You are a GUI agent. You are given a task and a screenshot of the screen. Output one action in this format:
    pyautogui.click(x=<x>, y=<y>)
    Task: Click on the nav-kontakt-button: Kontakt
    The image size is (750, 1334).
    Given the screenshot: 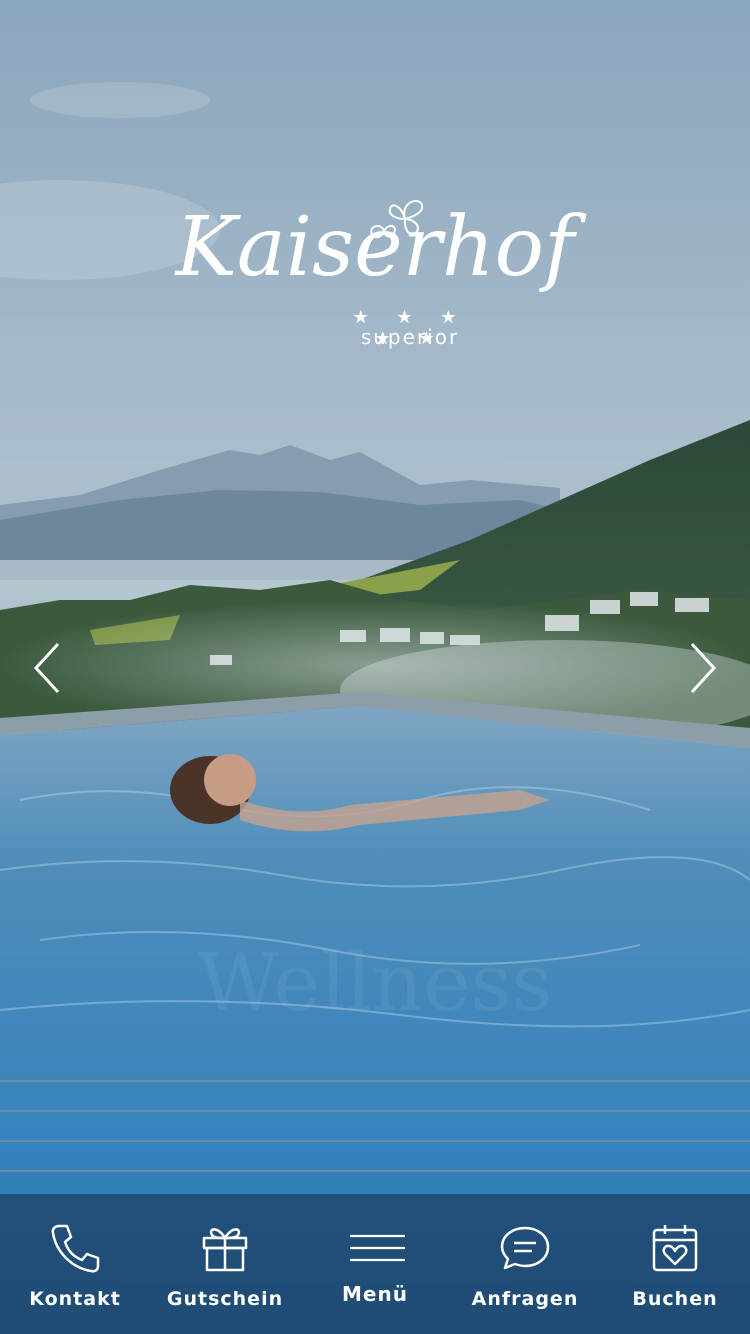 What is the action you would take?
    pyautogui.click(x=75, y=1264)
    